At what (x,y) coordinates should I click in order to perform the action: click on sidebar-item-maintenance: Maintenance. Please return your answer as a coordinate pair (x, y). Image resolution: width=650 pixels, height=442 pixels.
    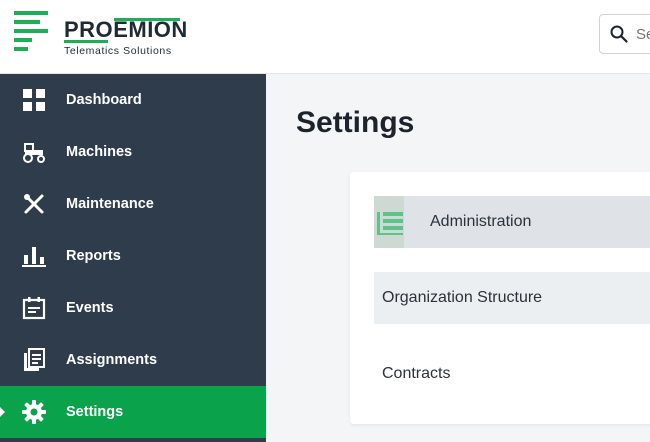
    Looking at the image, I should click on (133, 204).